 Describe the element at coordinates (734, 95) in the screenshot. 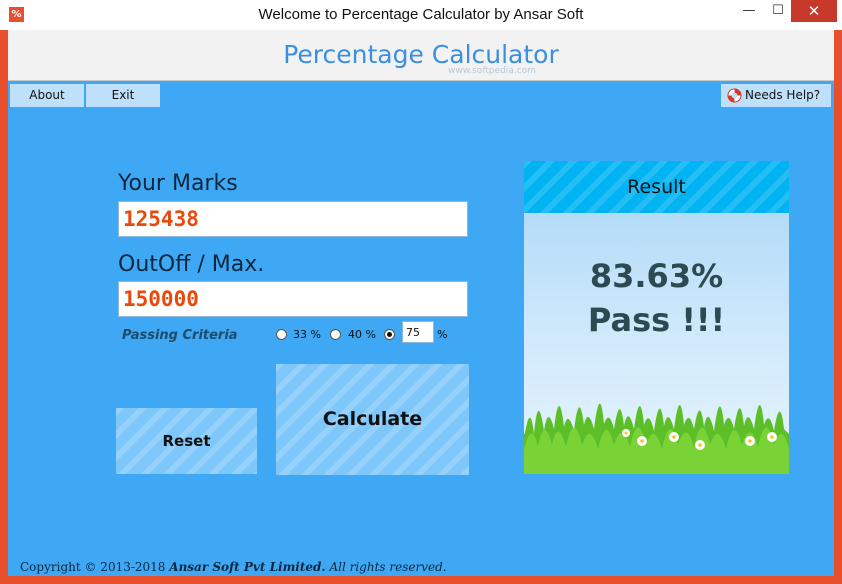

I see `lifebuoy-icon` at that location.